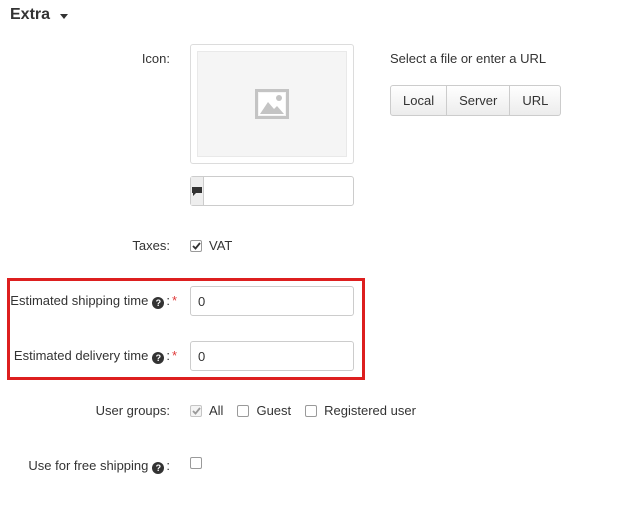 This screenshot has width=639, height=519. I want to click on file-source-buttons: Local Server URL, so click(476, 100).